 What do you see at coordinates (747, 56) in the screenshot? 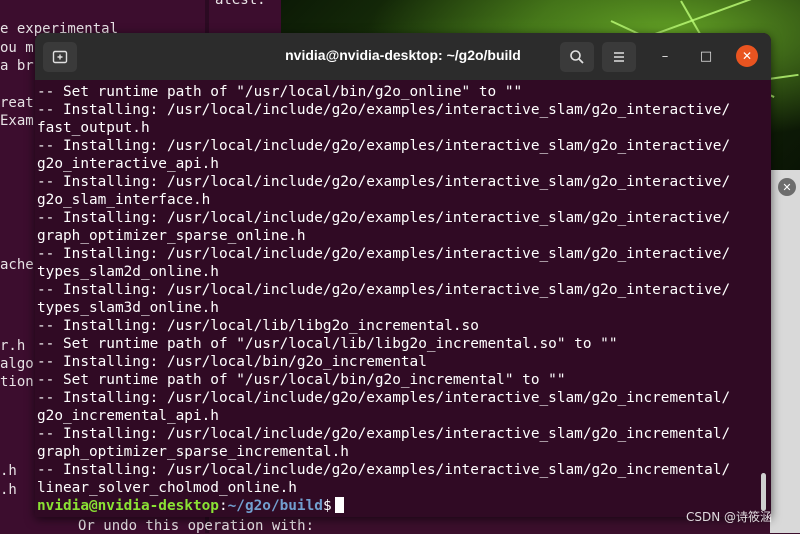
I see `close-button: ✕` at bounding box center [747, 56].